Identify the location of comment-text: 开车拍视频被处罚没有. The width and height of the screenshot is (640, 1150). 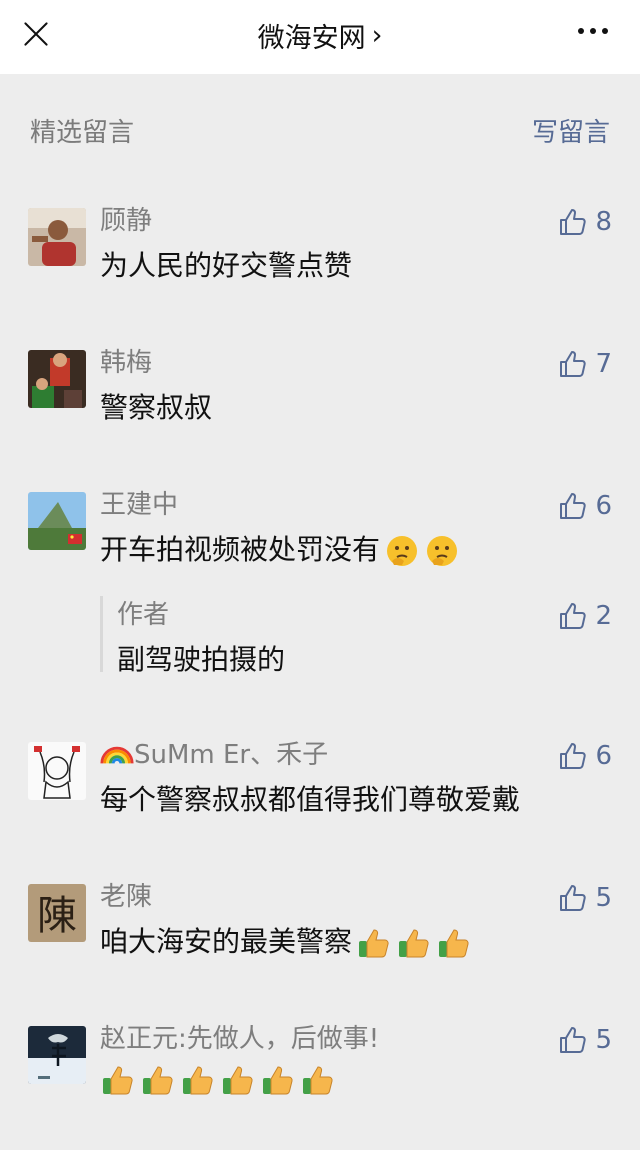
(280, 548).